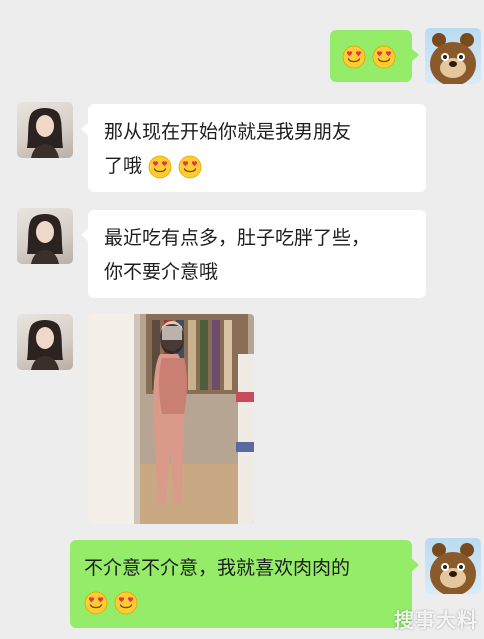  What do you see at coordinates (217, 568) in the screenshot?
I see `message-line: 不介意不介意，我就喜欢肉肉的` at bounding box center [217, 568].